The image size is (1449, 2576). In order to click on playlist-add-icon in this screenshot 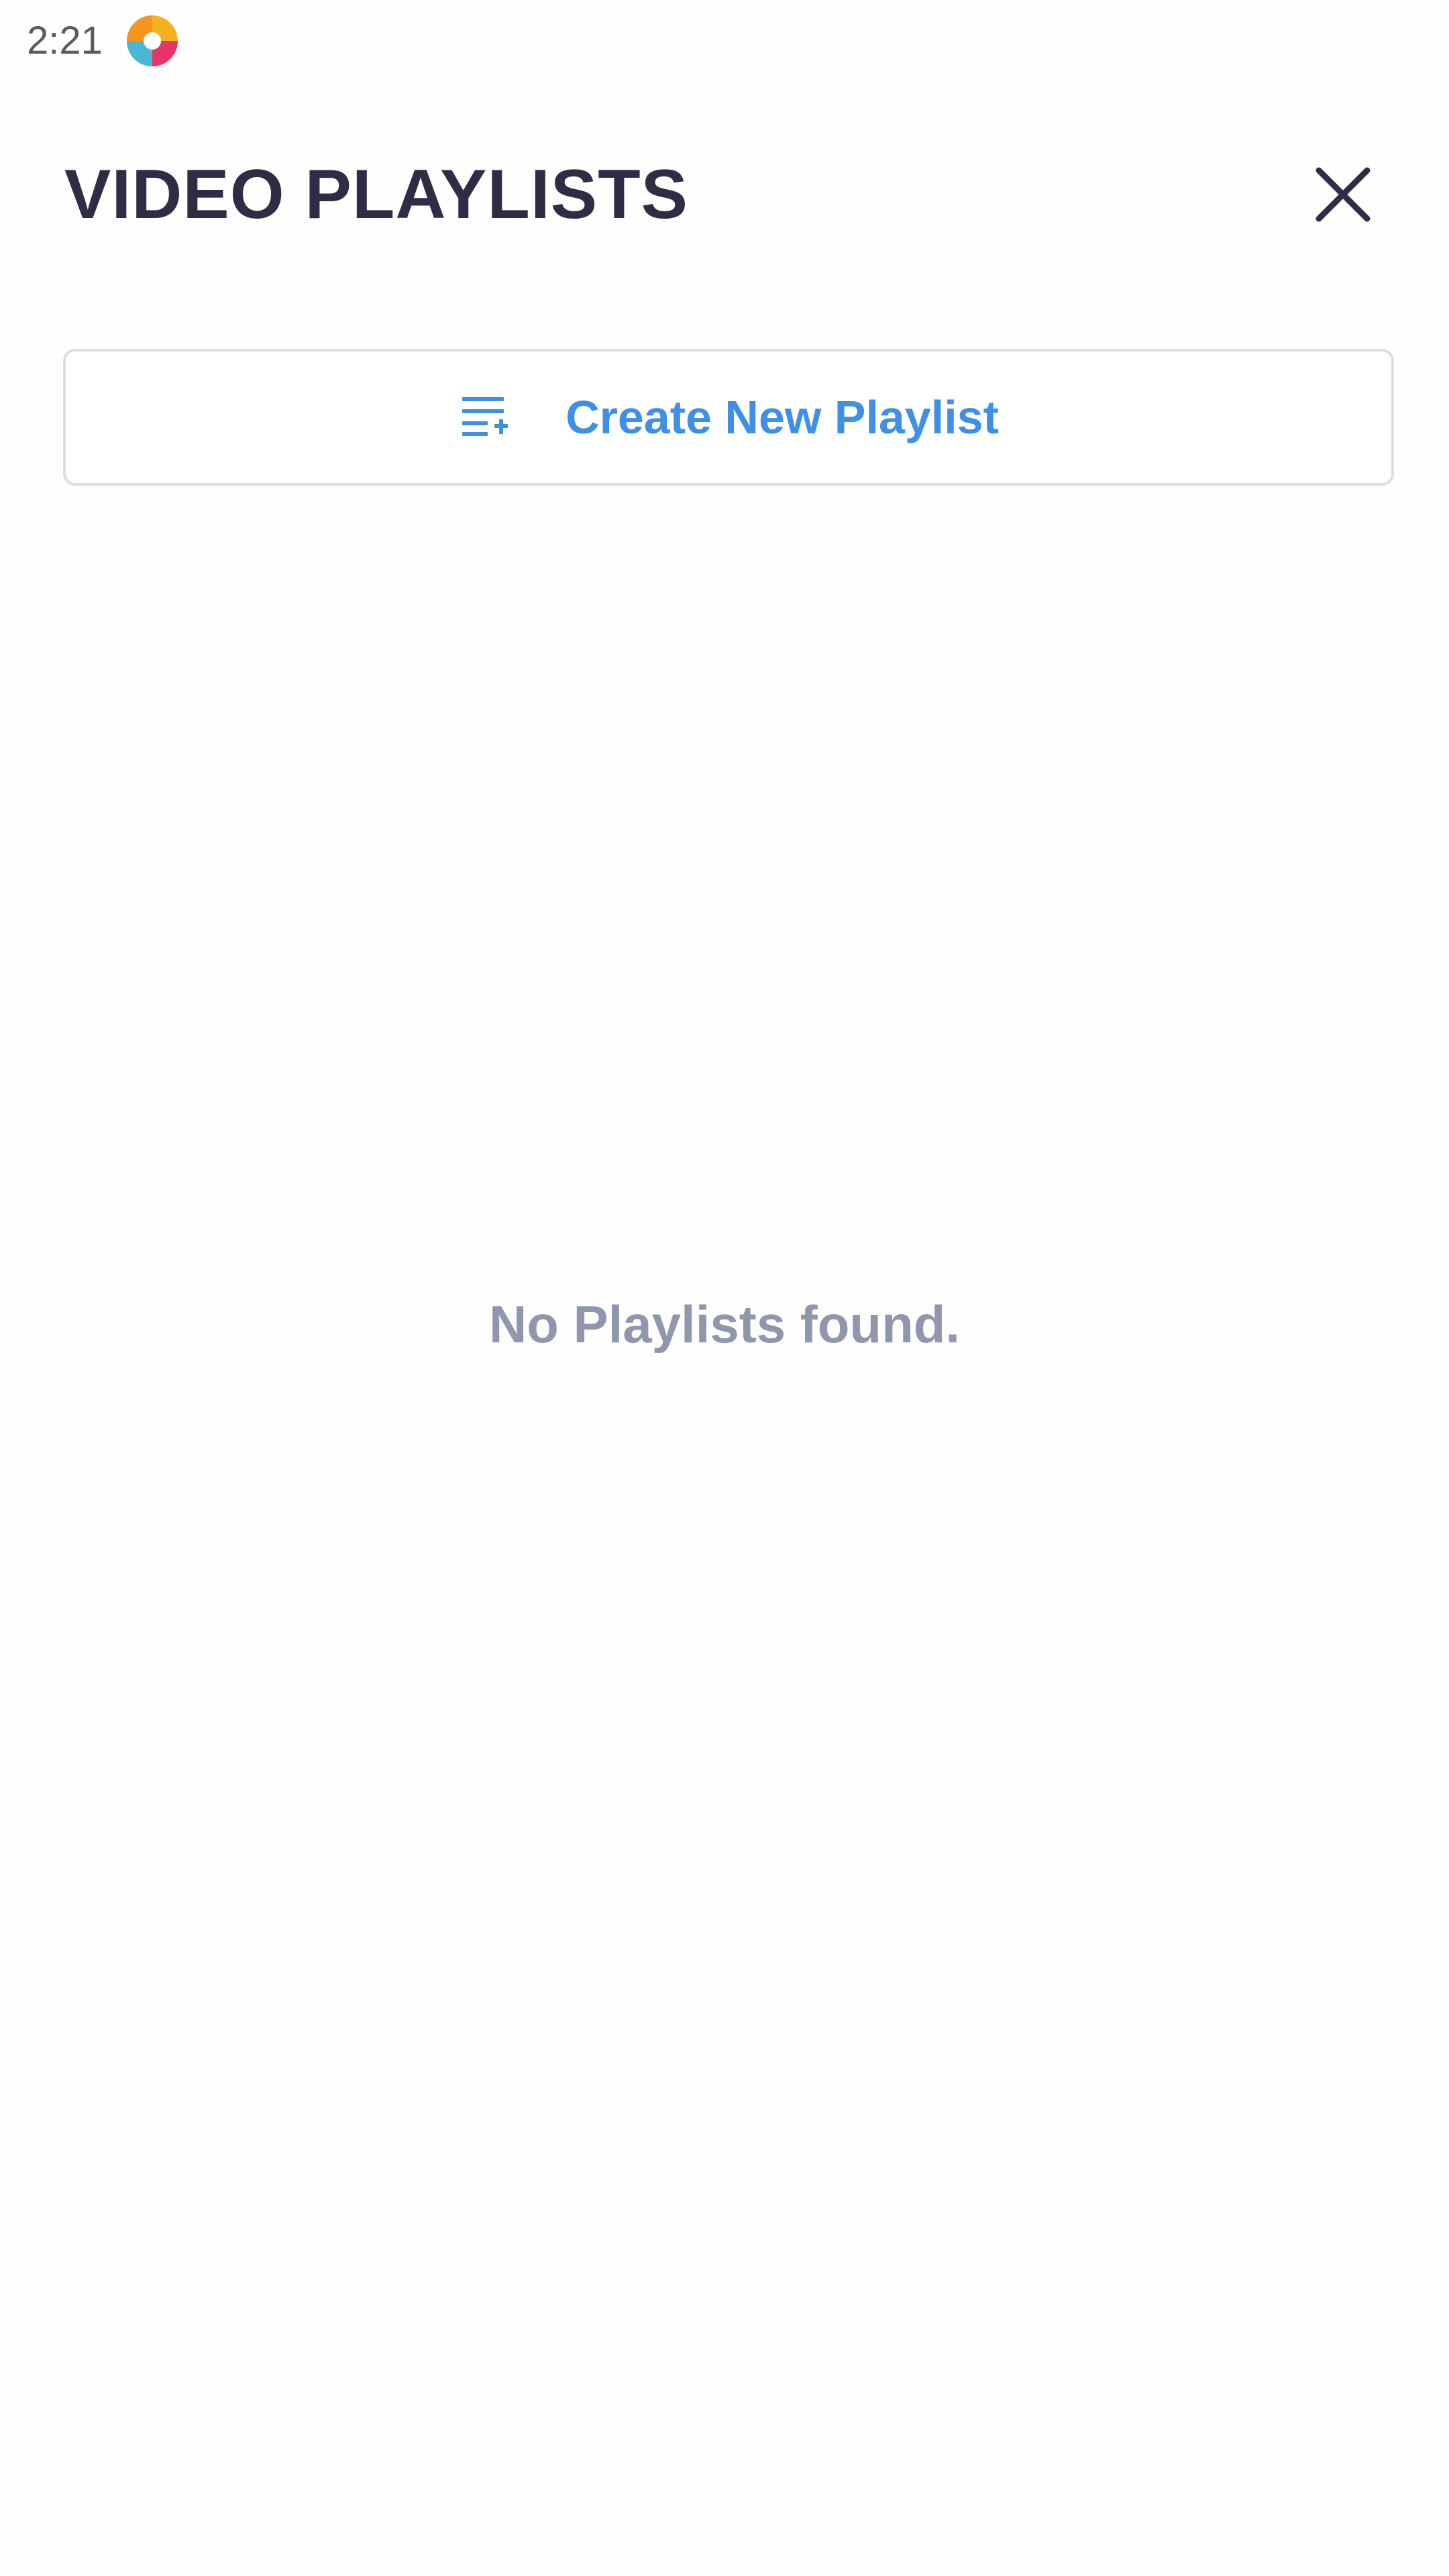, I will do `click(485, 417)`.